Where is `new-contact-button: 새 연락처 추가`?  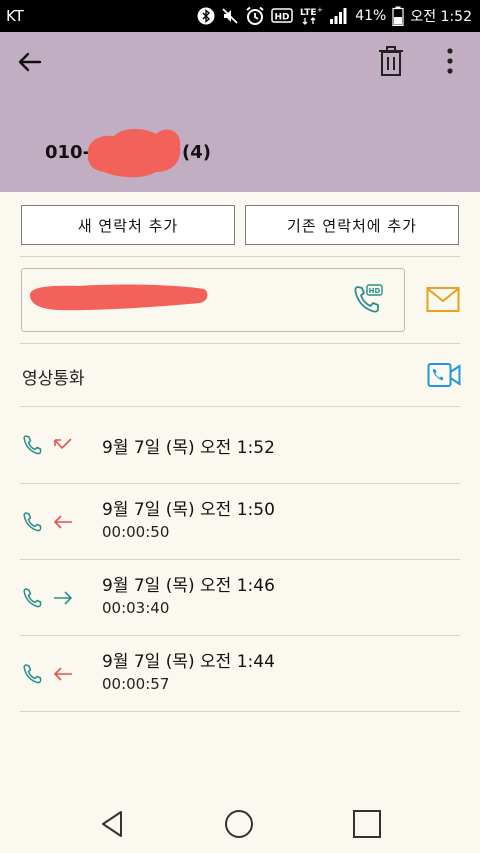 new-contact-button: 새 연락처 추가 is located at coordinates (128, 225).